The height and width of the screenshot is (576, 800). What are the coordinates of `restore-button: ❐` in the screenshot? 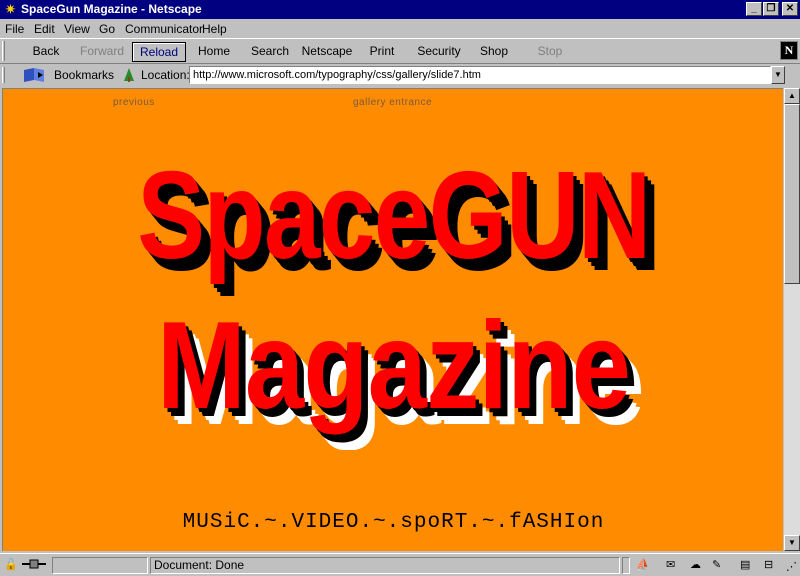 It's located at (771, 9).